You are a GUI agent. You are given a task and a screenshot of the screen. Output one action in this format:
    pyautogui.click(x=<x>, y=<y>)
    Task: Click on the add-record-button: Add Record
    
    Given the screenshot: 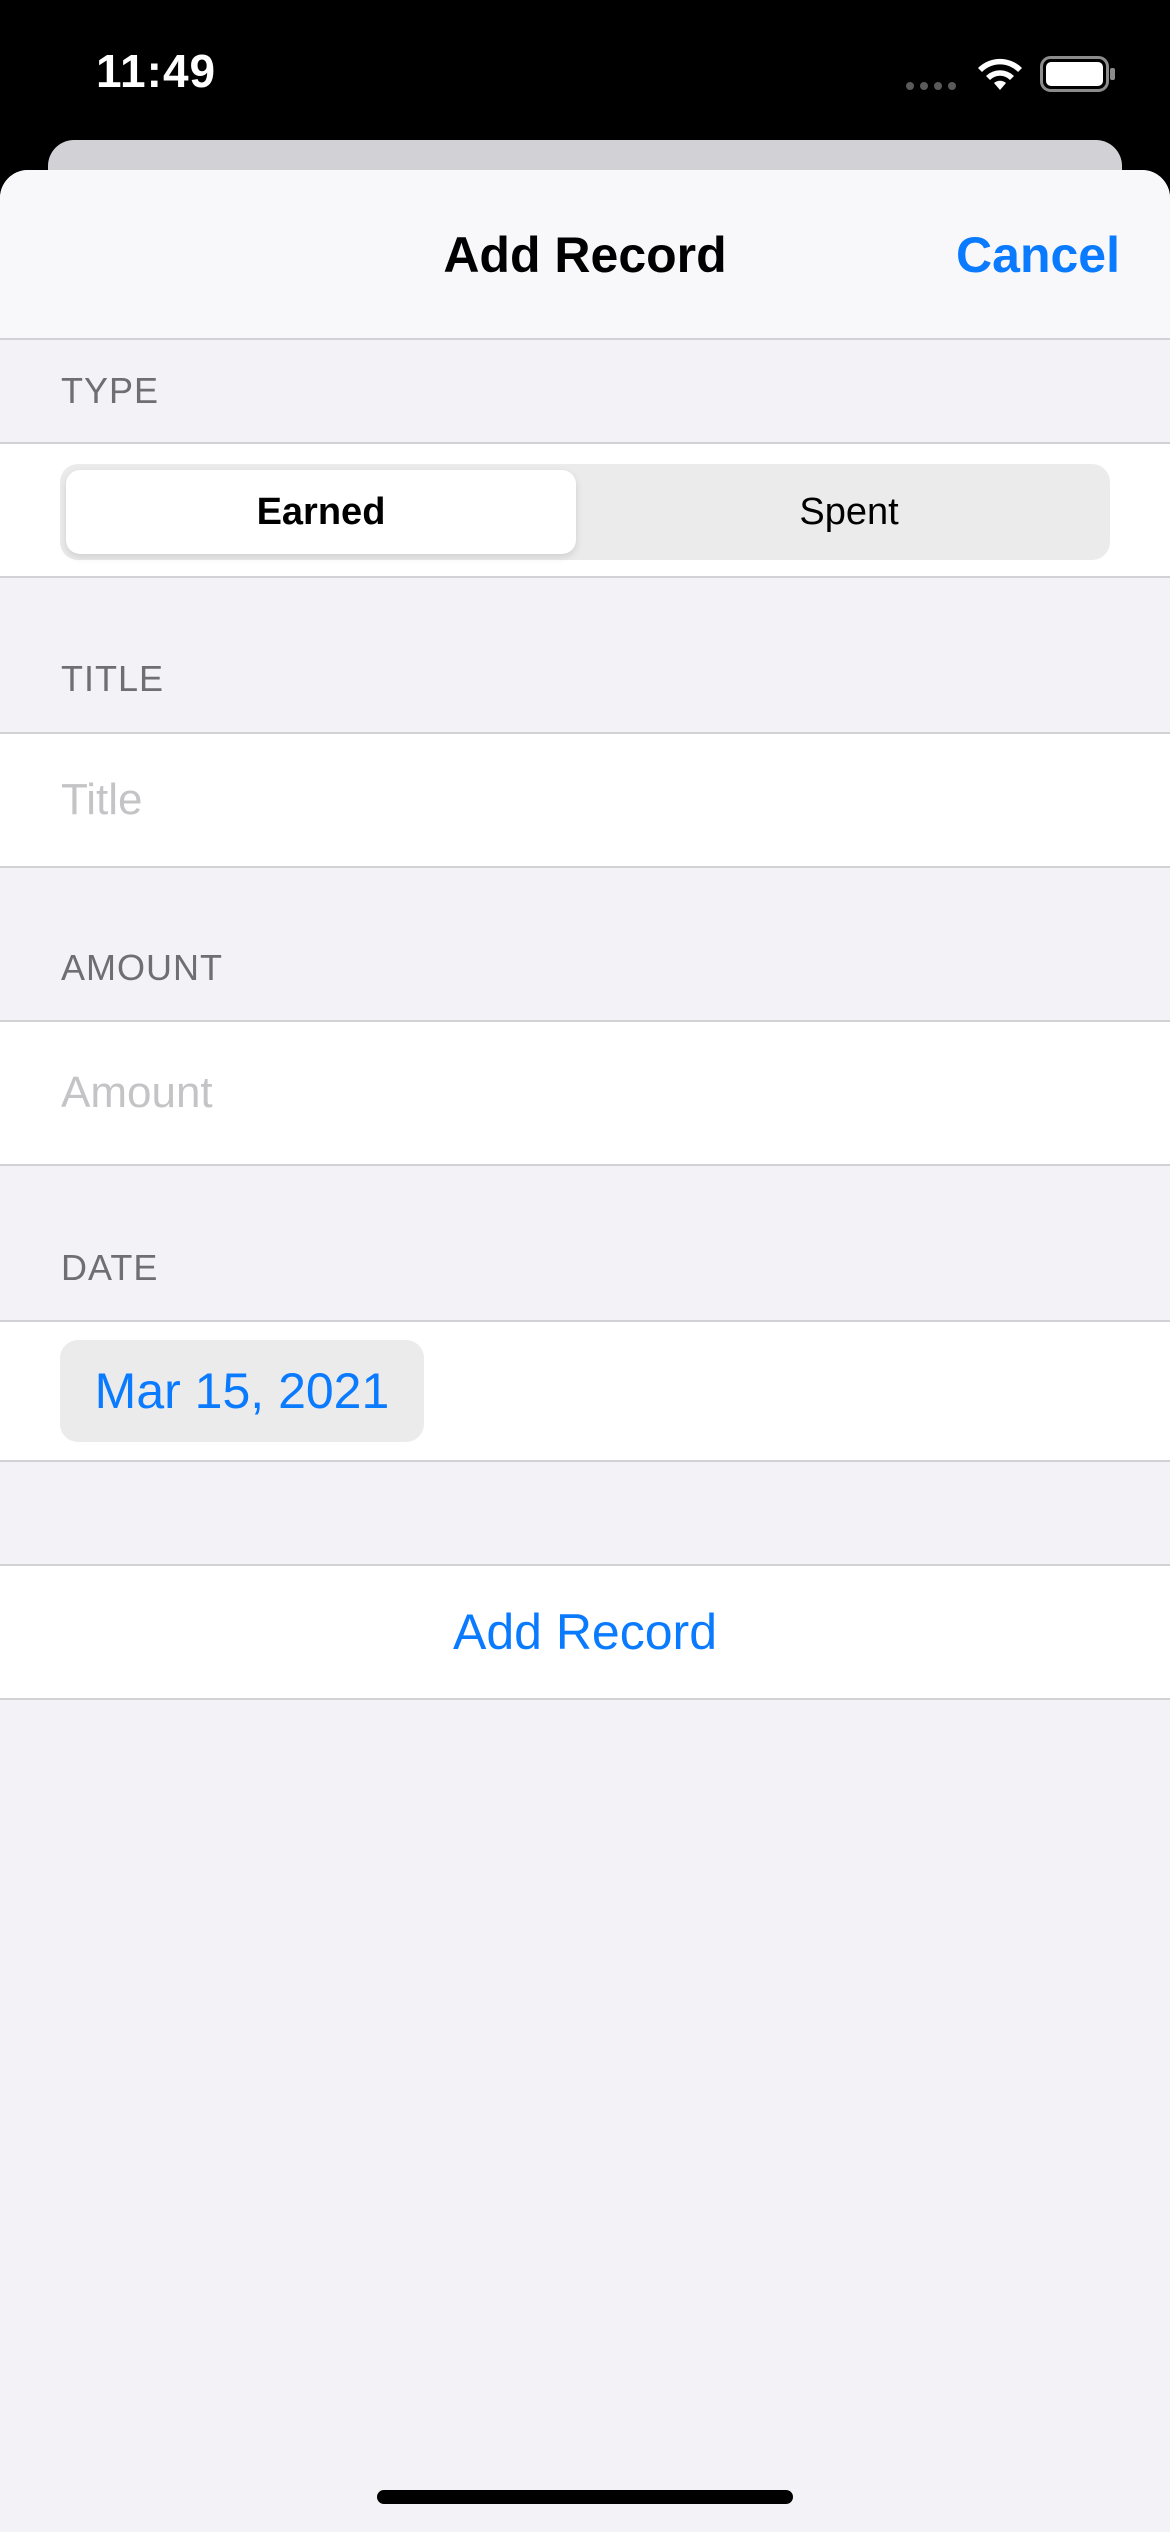 What is the action you would take?
    pyautogui.click(x=585, y=1632)
    